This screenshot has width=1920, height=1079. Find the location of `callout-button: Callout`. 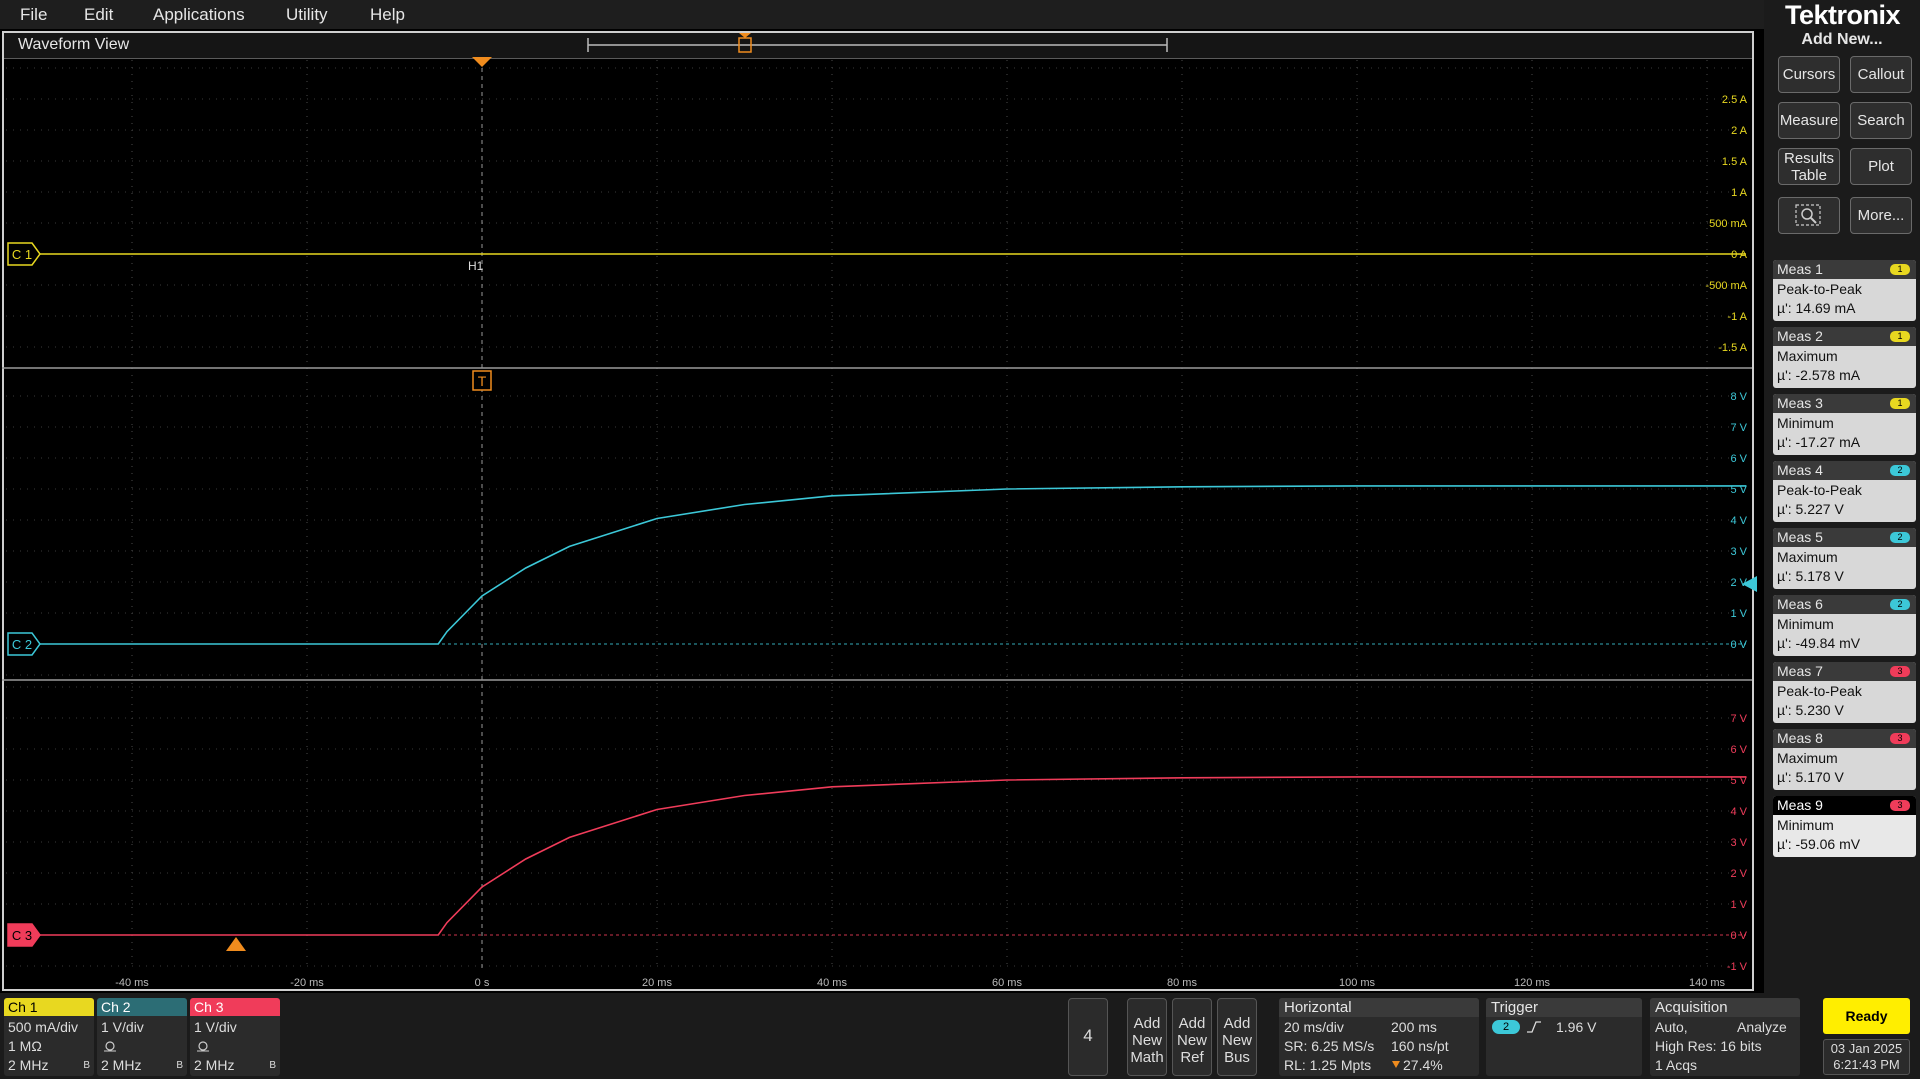

callout-button: Callout is located at coordinates (1881, 74).